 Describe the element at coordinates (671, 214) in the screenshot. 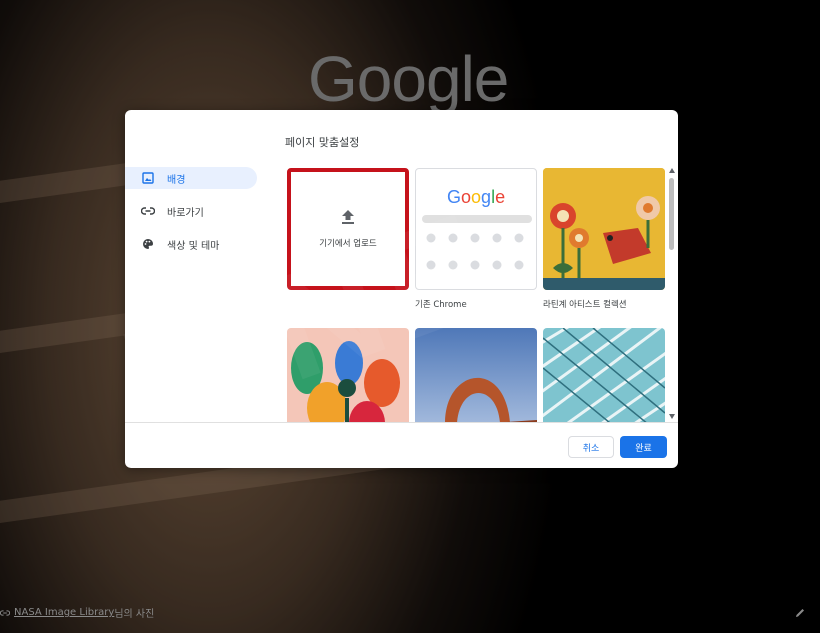

I see `scroll-thumb` at that location.